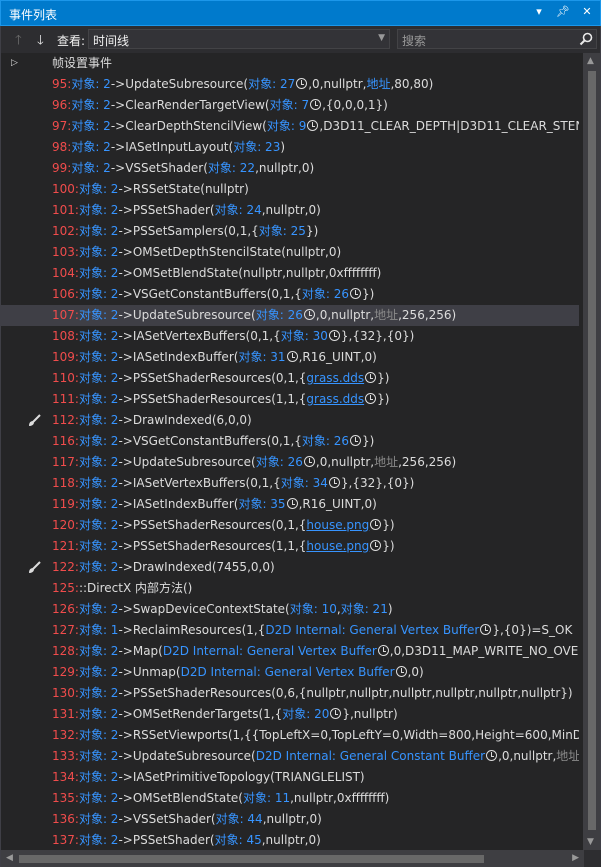 Image resolution: width=601 pixels, height=867 pixels. Describe the element at coordinates (586, 40) in the screenshot. I see `search-icon` at that location.